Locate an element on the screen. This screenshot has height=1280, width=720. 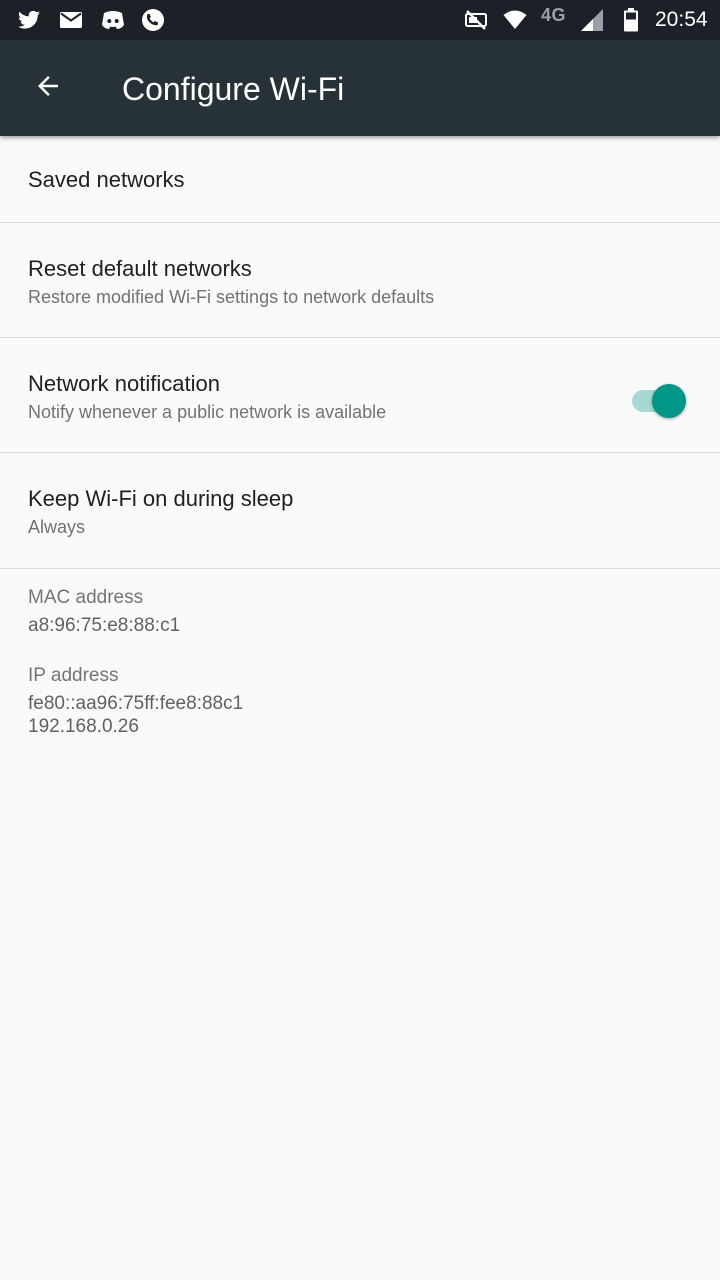
mac-address-label: MAC address is located at coordinates (86, 597).